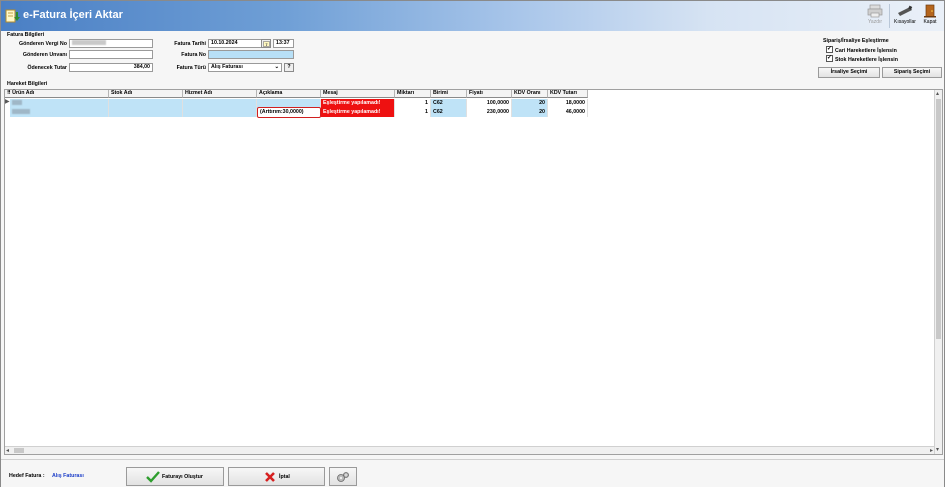 The width and height of the screenshot is (945, 487). I want to click on amount-due-field: 384,00, so click(111, 67).